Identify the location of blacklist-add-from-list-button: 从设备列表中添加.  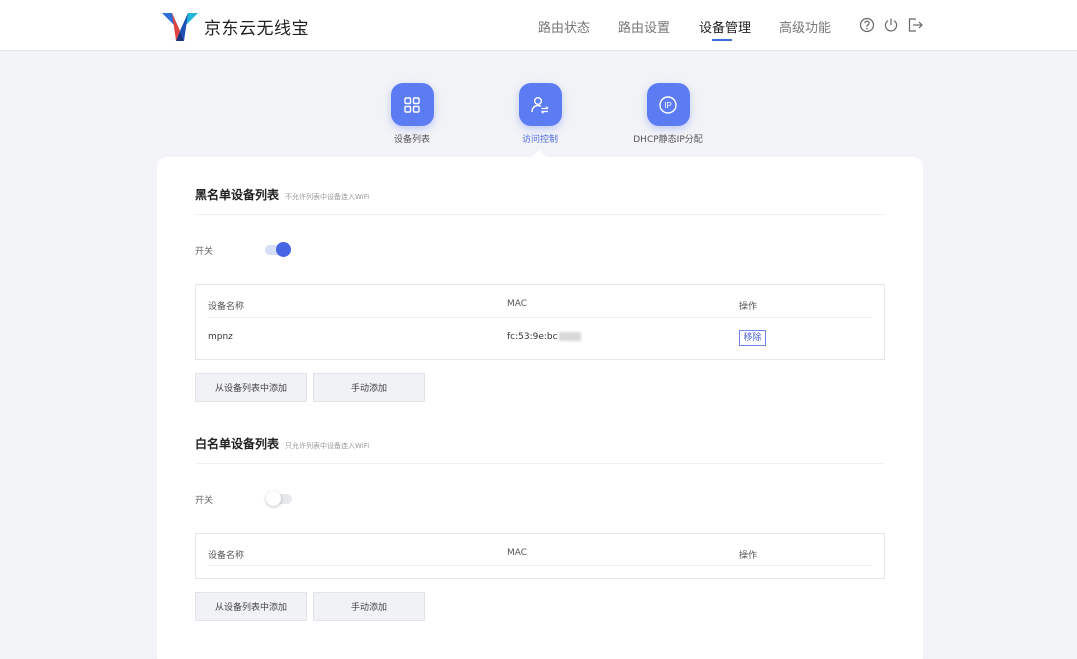
(251, 387).